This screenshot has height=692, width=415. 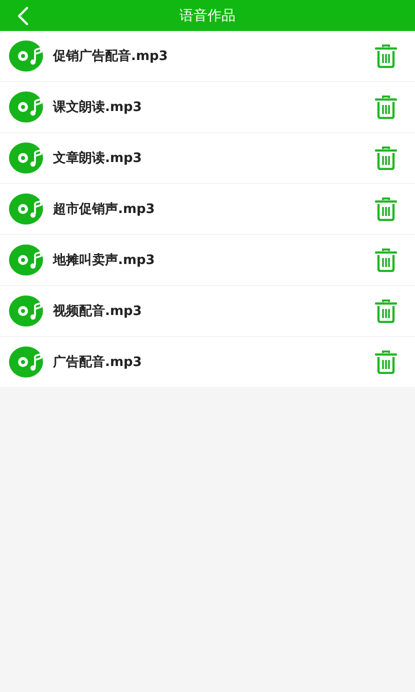 What do you see at coordinates (207, 56) in the screenshot?
I see `audio-file-row: 促销广告配音.mp3` at bounding box center [207, 56].